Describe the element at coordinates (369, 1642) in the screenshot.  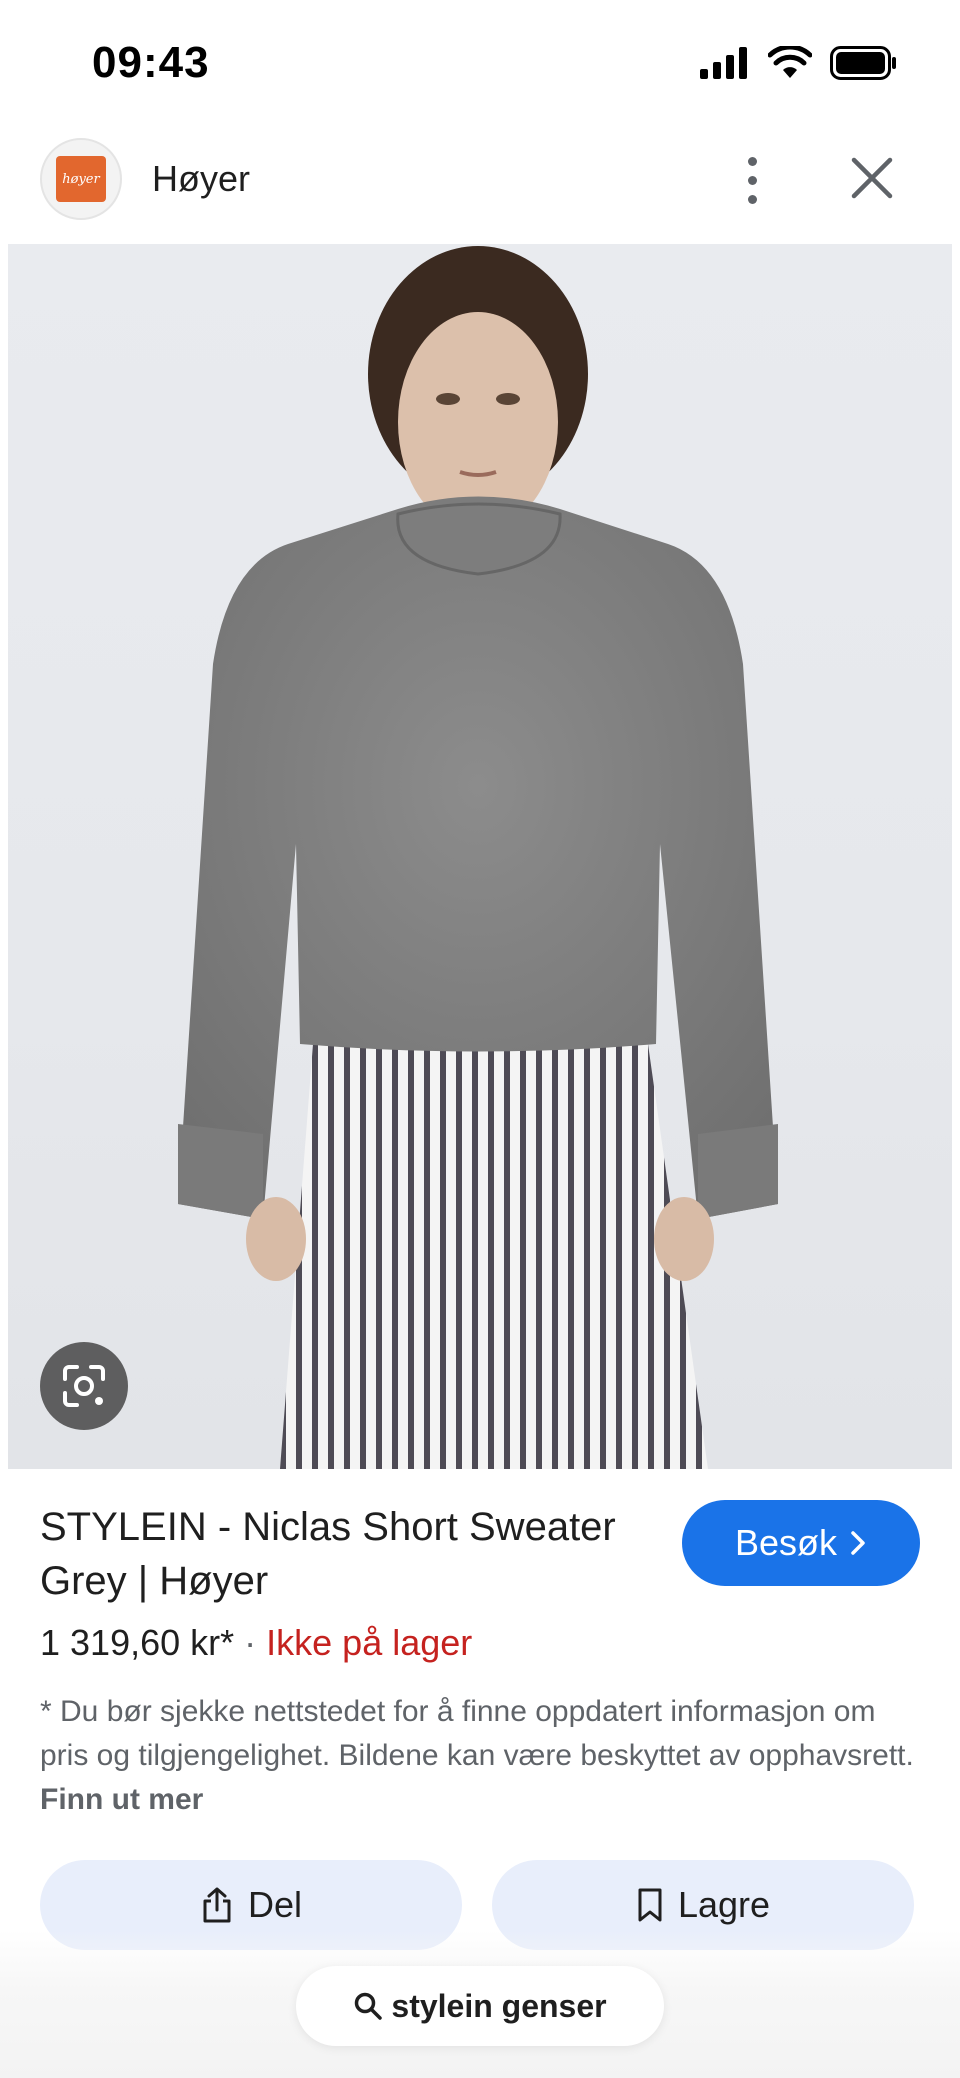
I see `availability-status: Ikke på lager` at that location.